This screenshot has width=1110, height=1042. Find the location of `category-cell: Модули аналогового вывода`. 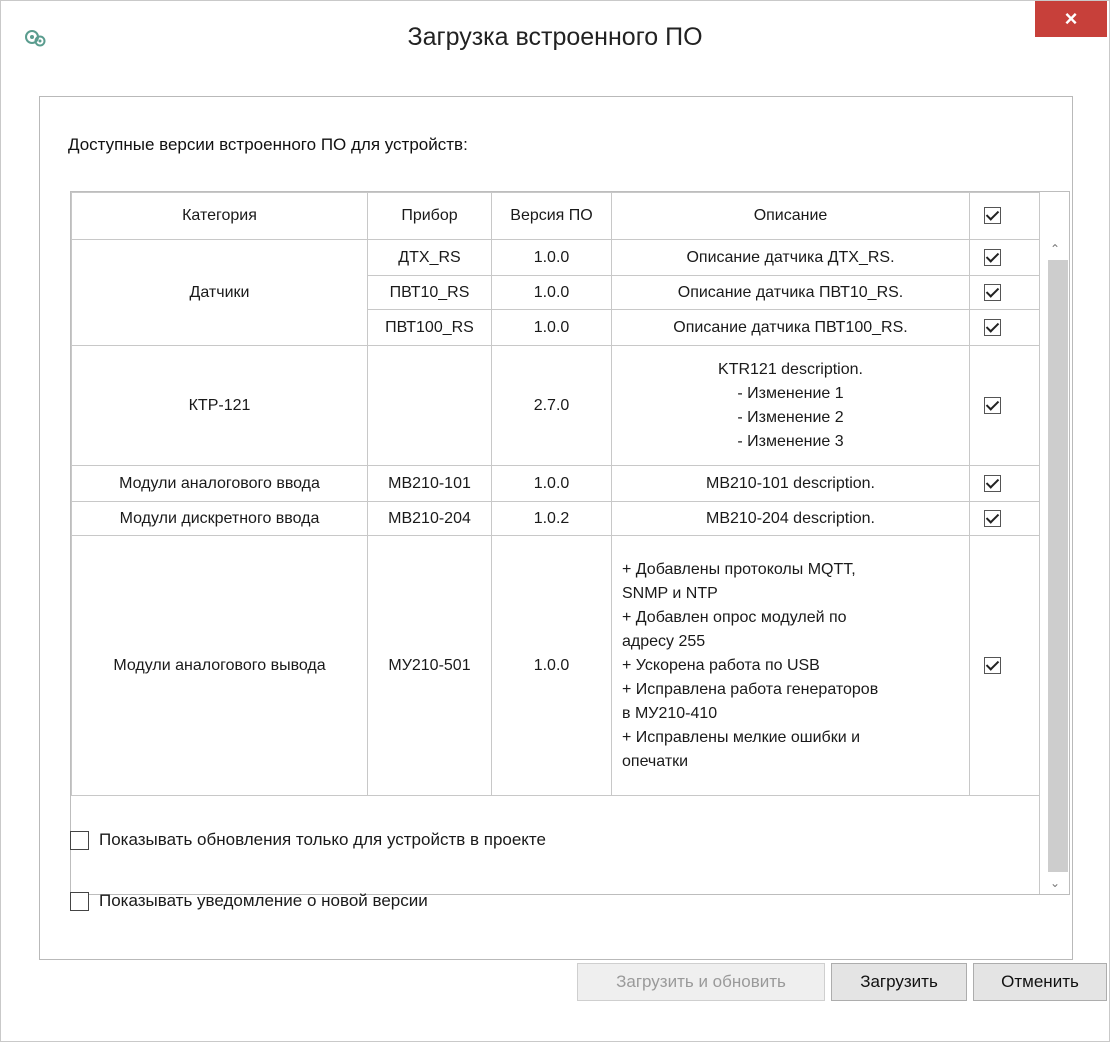

category-cell: Модули аналогового вывода is located at coordinates (219, 665).